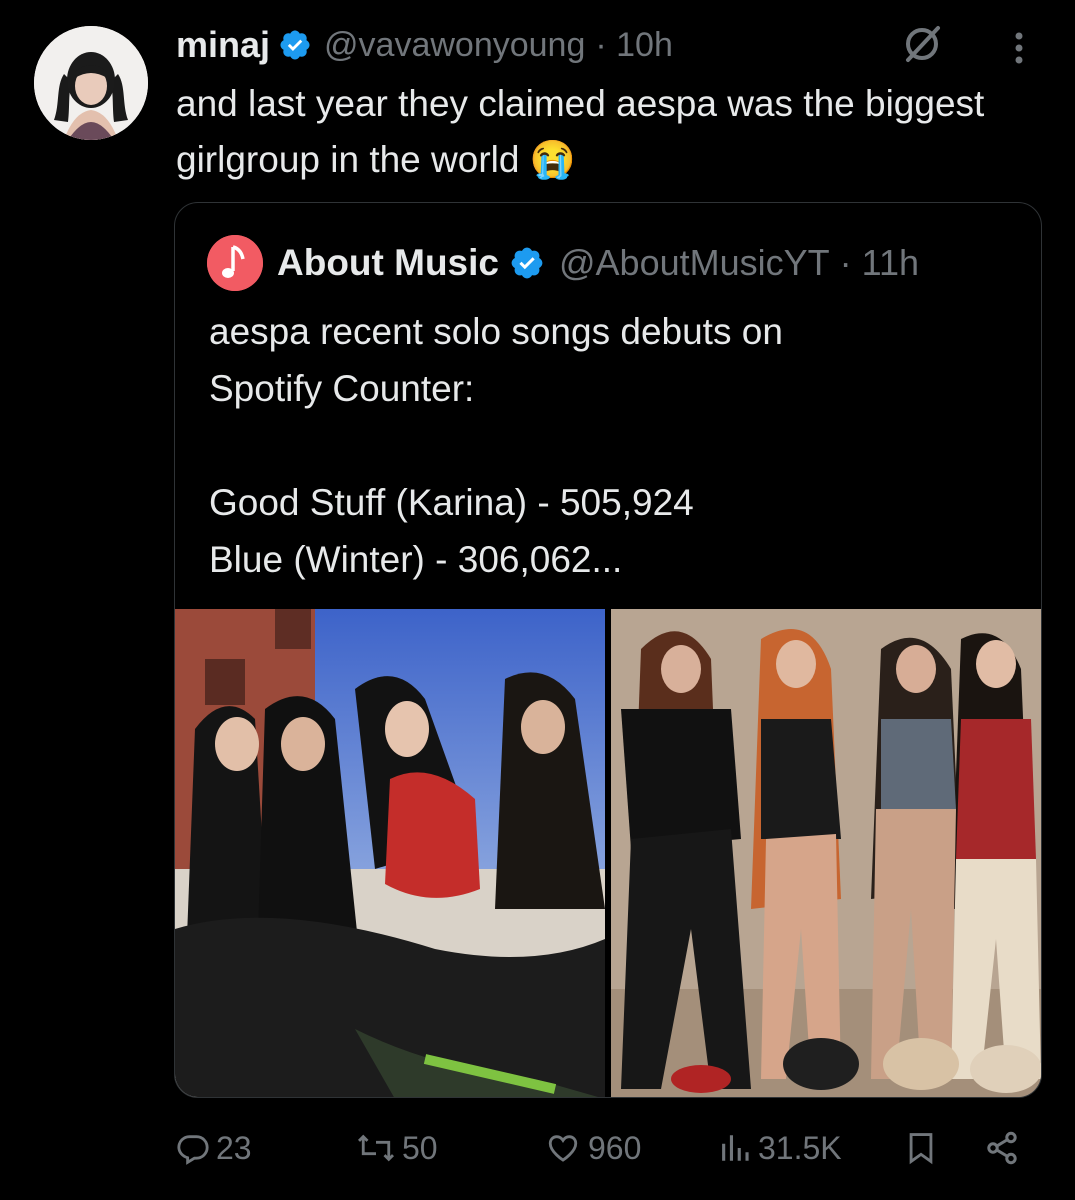  What do you see at coordinates (694, 263) in the screenshot?
I see `quoted-author-handle: @AboutMusicYT` at bounding box center [694, 263].